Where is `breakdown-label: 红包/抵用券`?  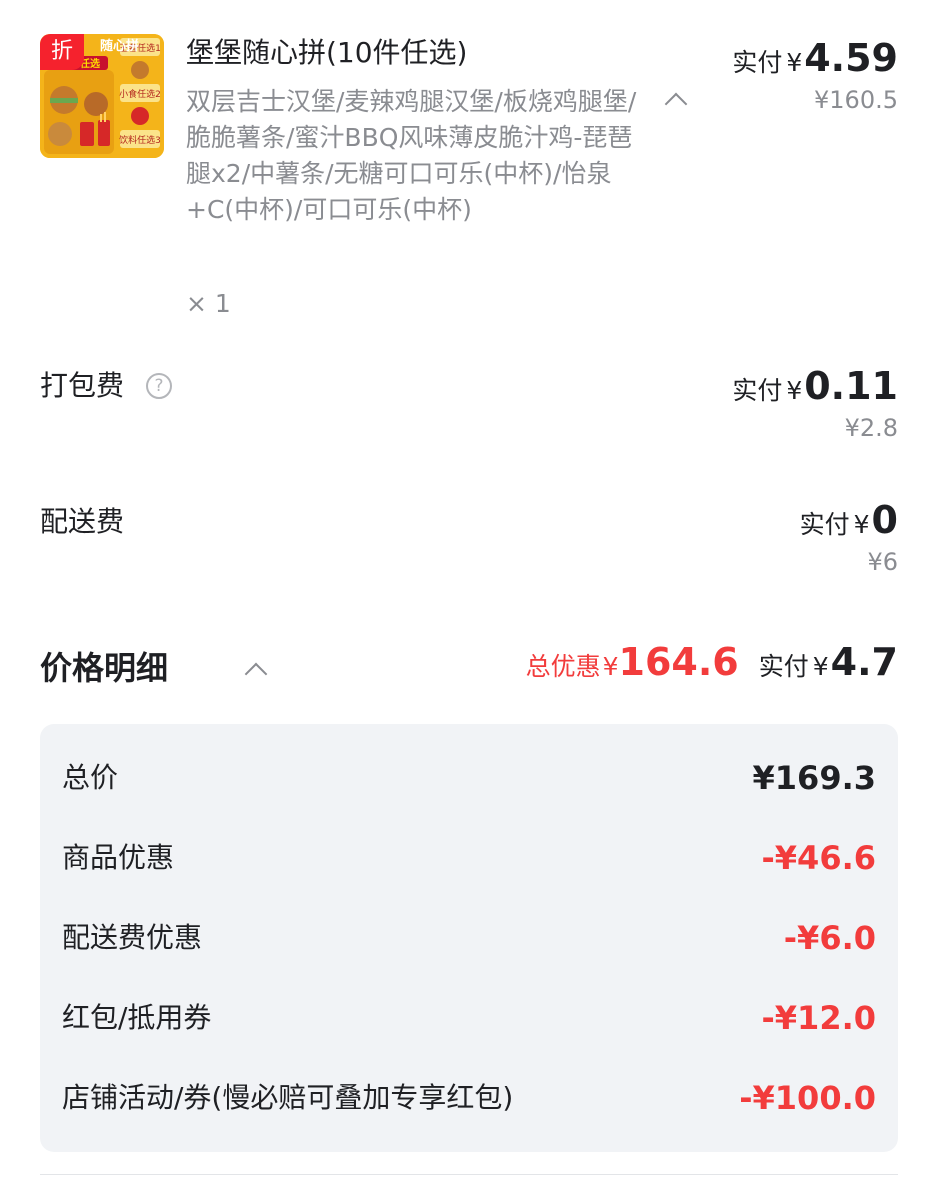
breakdown-label: 红包/抵用券 is located at coordinates (137, 1017).